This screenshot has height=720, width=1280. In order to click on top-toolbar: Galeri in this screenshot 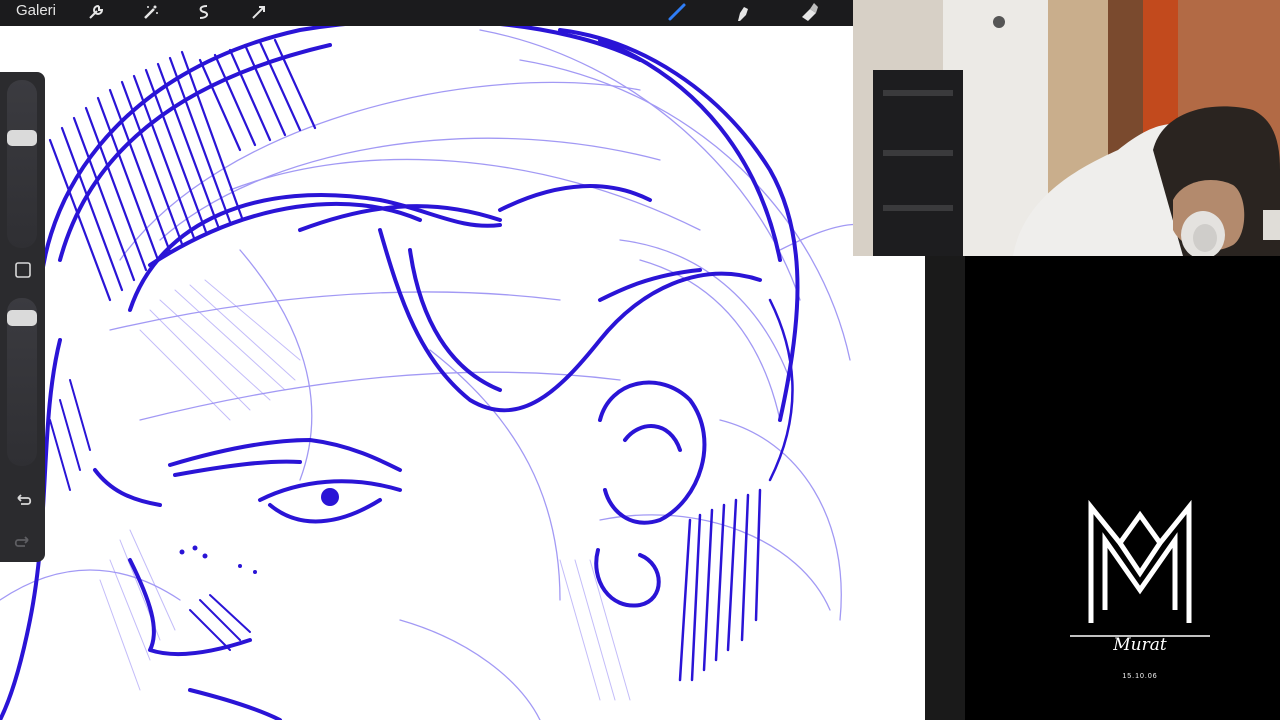, I will do `click(426, 13)`.